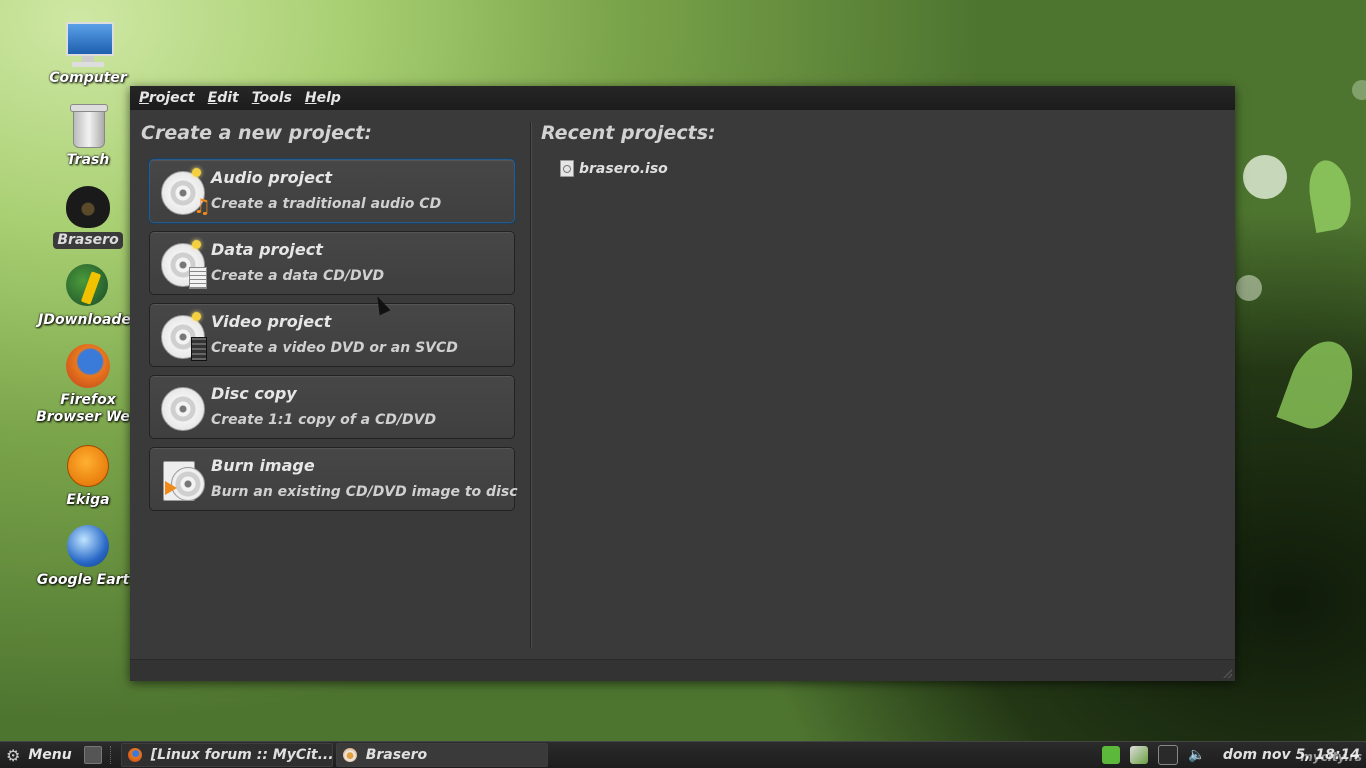  What do you see at coordinates (184, 336) in the screenshot?
I see `video-disc-icon` at bounding box center [184, 336].